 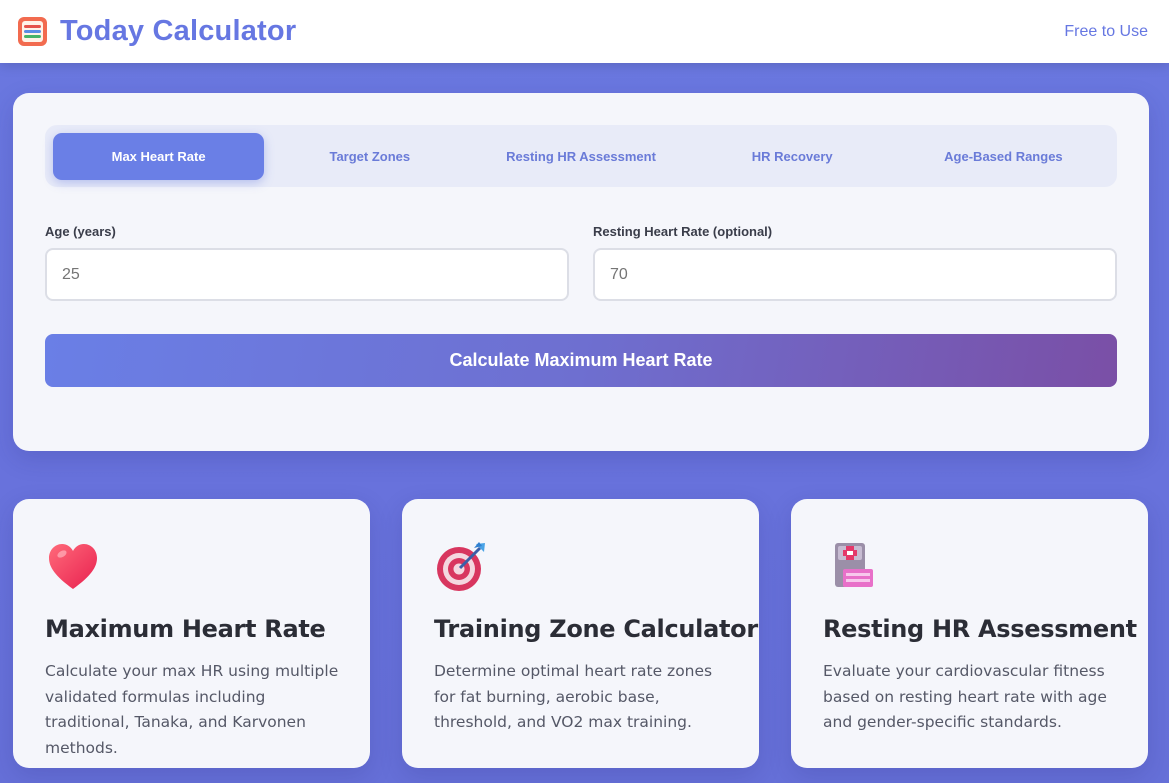 What do you see at coordinates (584, 31) in the screenshot?
I see `site-header: Today Calculator Free to Use` at bounding box center [584, 31].